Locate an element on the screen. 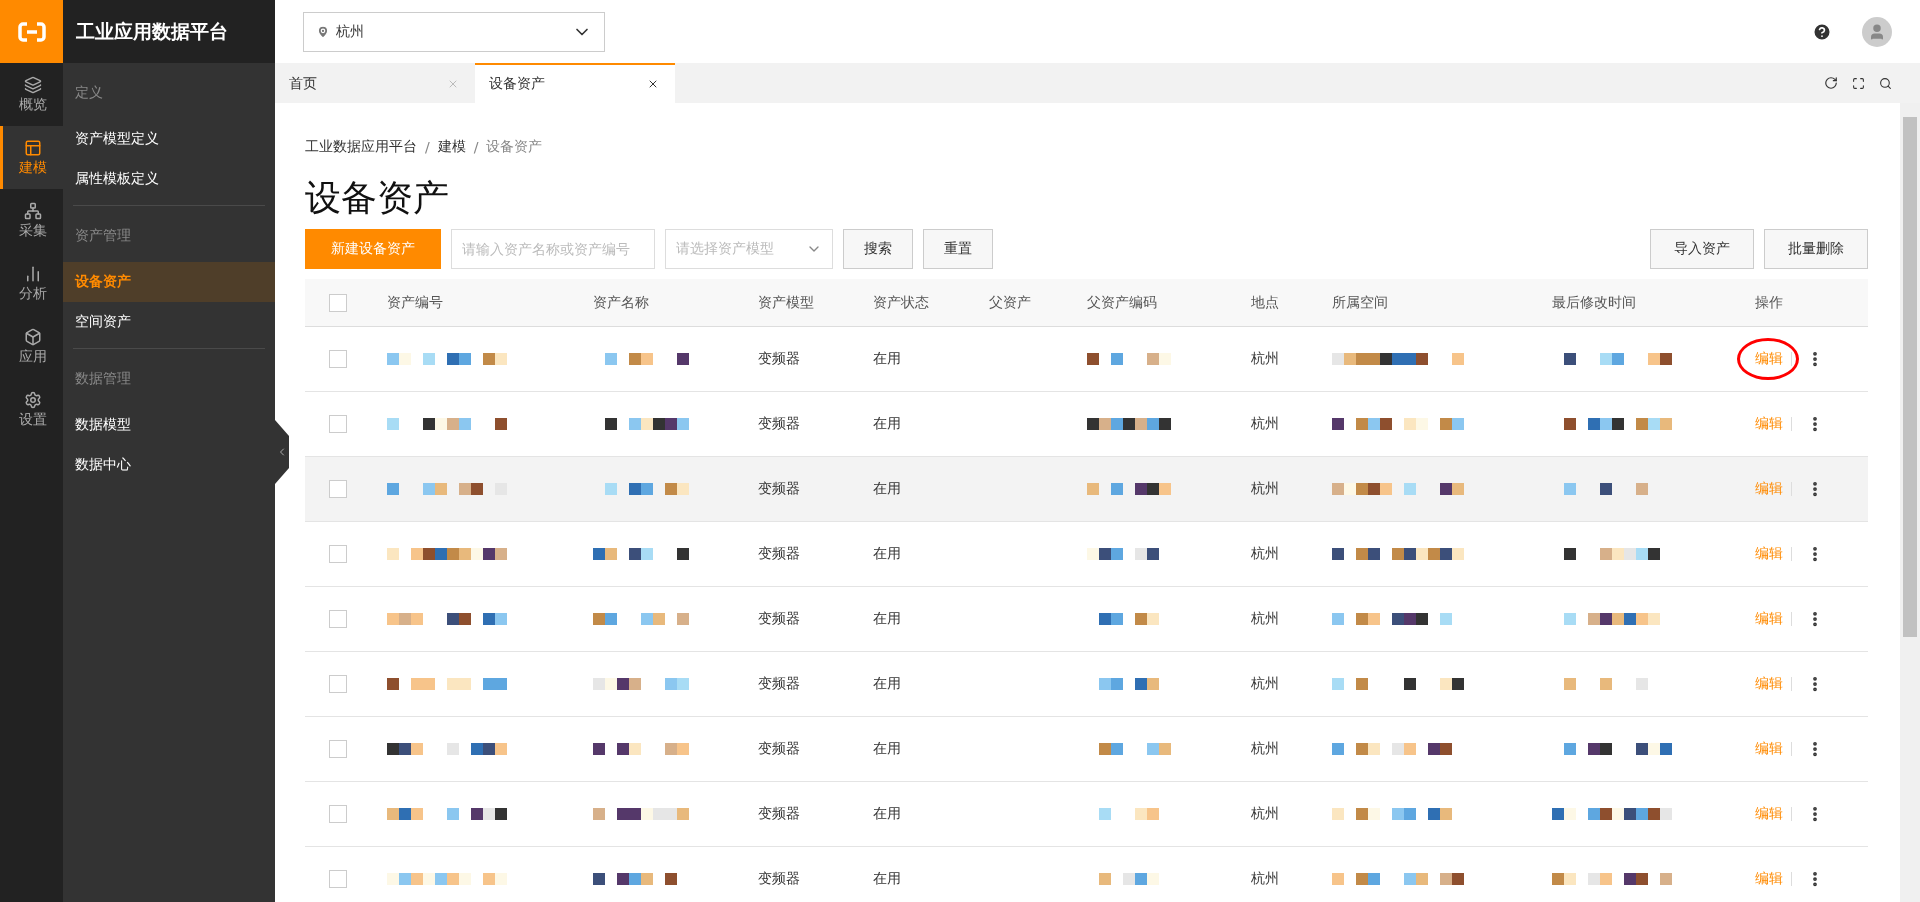 The image size is (1920, 902). app-title: 工业应用数据平台 is located at coordinates (169, 31).